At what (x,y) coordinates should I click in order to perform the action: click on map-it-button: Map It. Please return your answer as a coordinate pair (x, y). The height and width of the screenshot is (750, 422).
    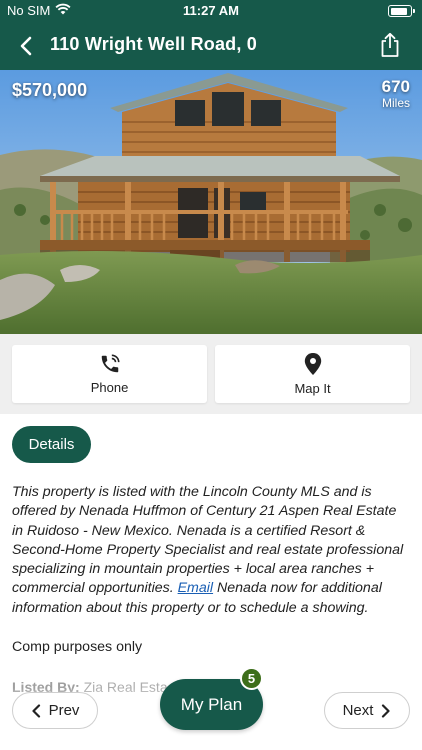
    Looking at the image, I should click on (312, 374).